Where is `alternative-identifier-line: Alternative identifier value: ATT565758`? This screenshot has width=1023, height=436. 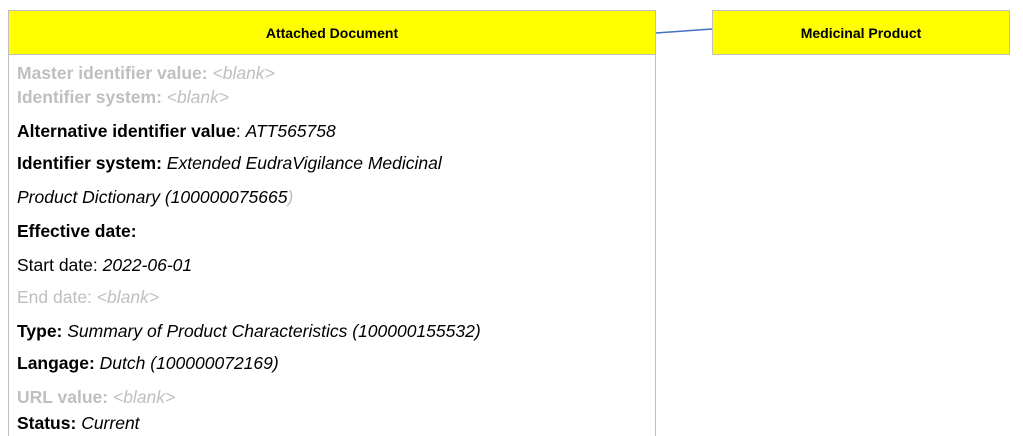
alternative-identifier-line: Alternative identifier value: ATT565758 is located at coordinates (176, 131).